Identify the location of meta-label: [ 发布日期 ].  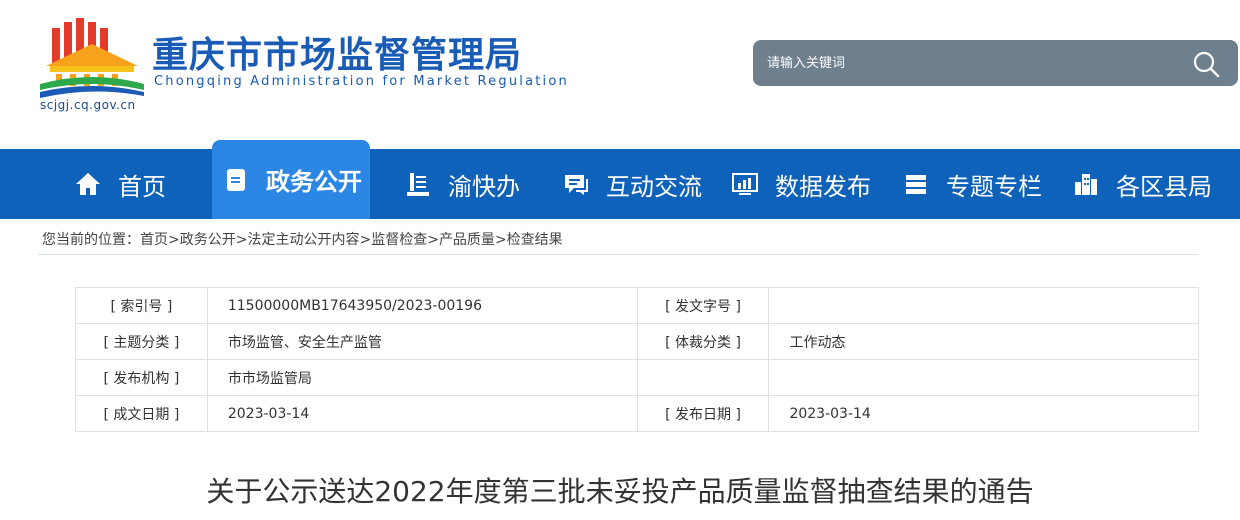
(703, 413).